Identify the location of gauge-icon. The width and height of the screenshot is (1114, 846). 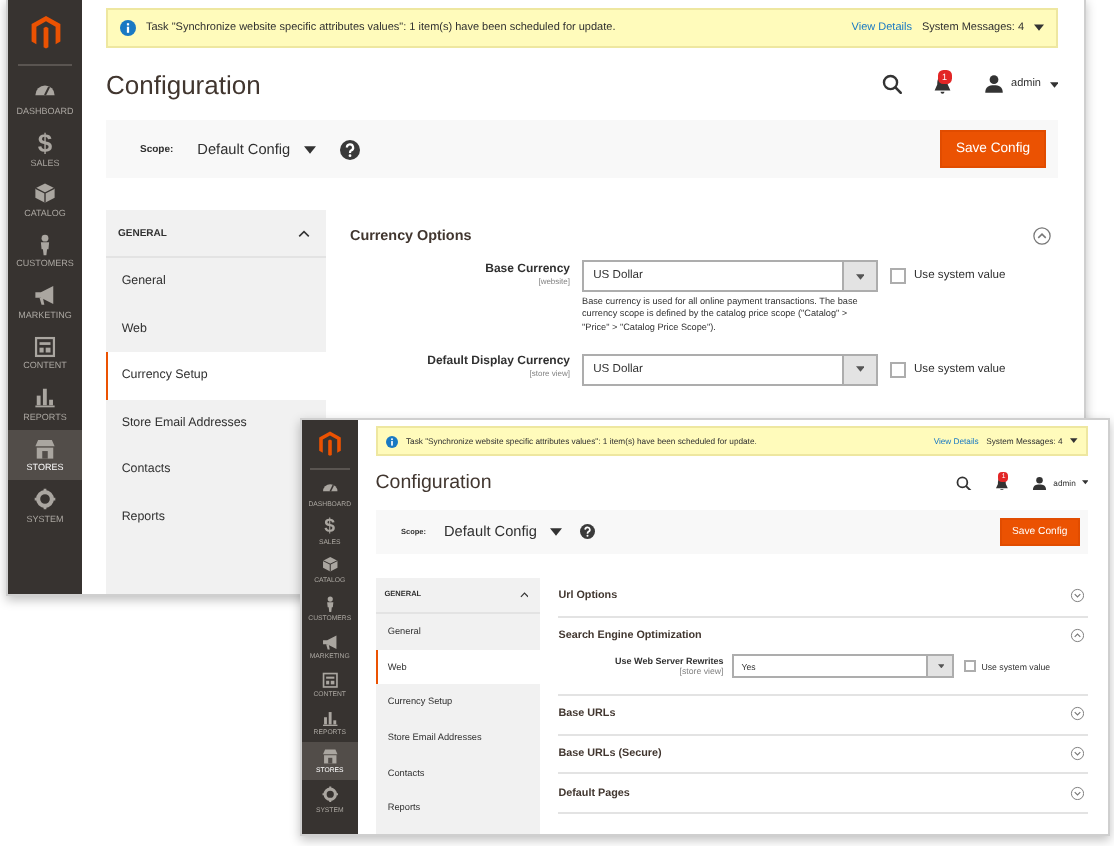
(329, 488).